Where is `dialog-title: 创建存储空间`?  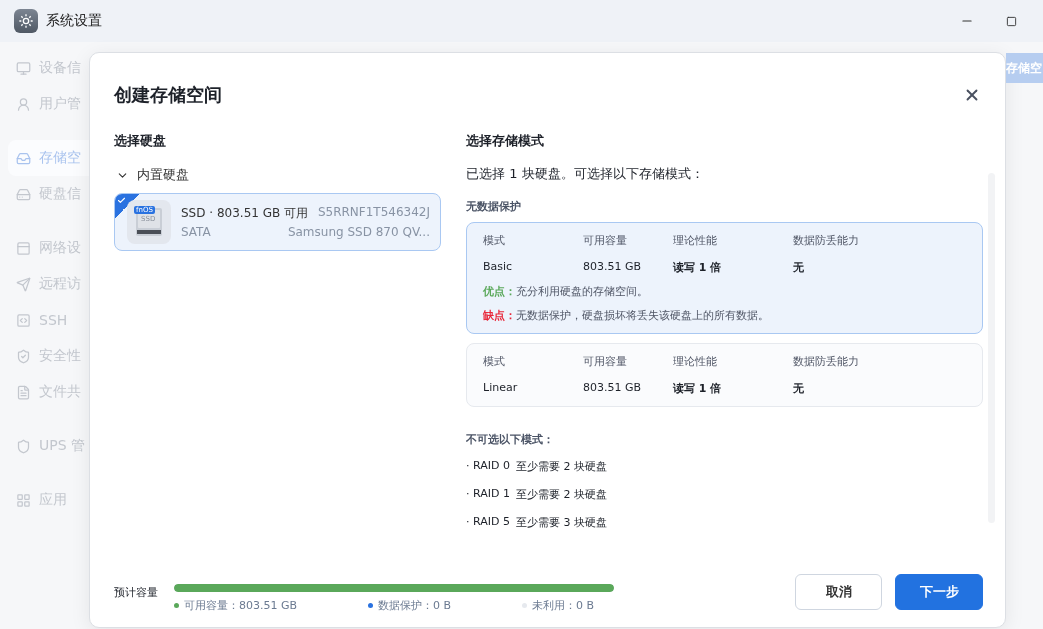 dialog-title: 创建存储空间 is located at coordinates (168, 95).